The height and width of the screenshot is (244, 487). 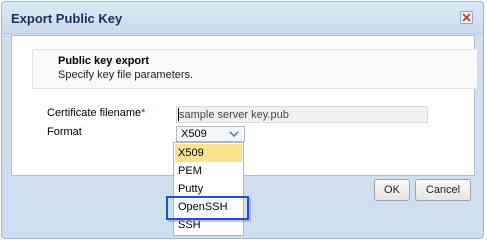 What do you see at coordinates (392, 190) in the screenshot?
I see `ok-button: OK` at bounding box center [392, 190].